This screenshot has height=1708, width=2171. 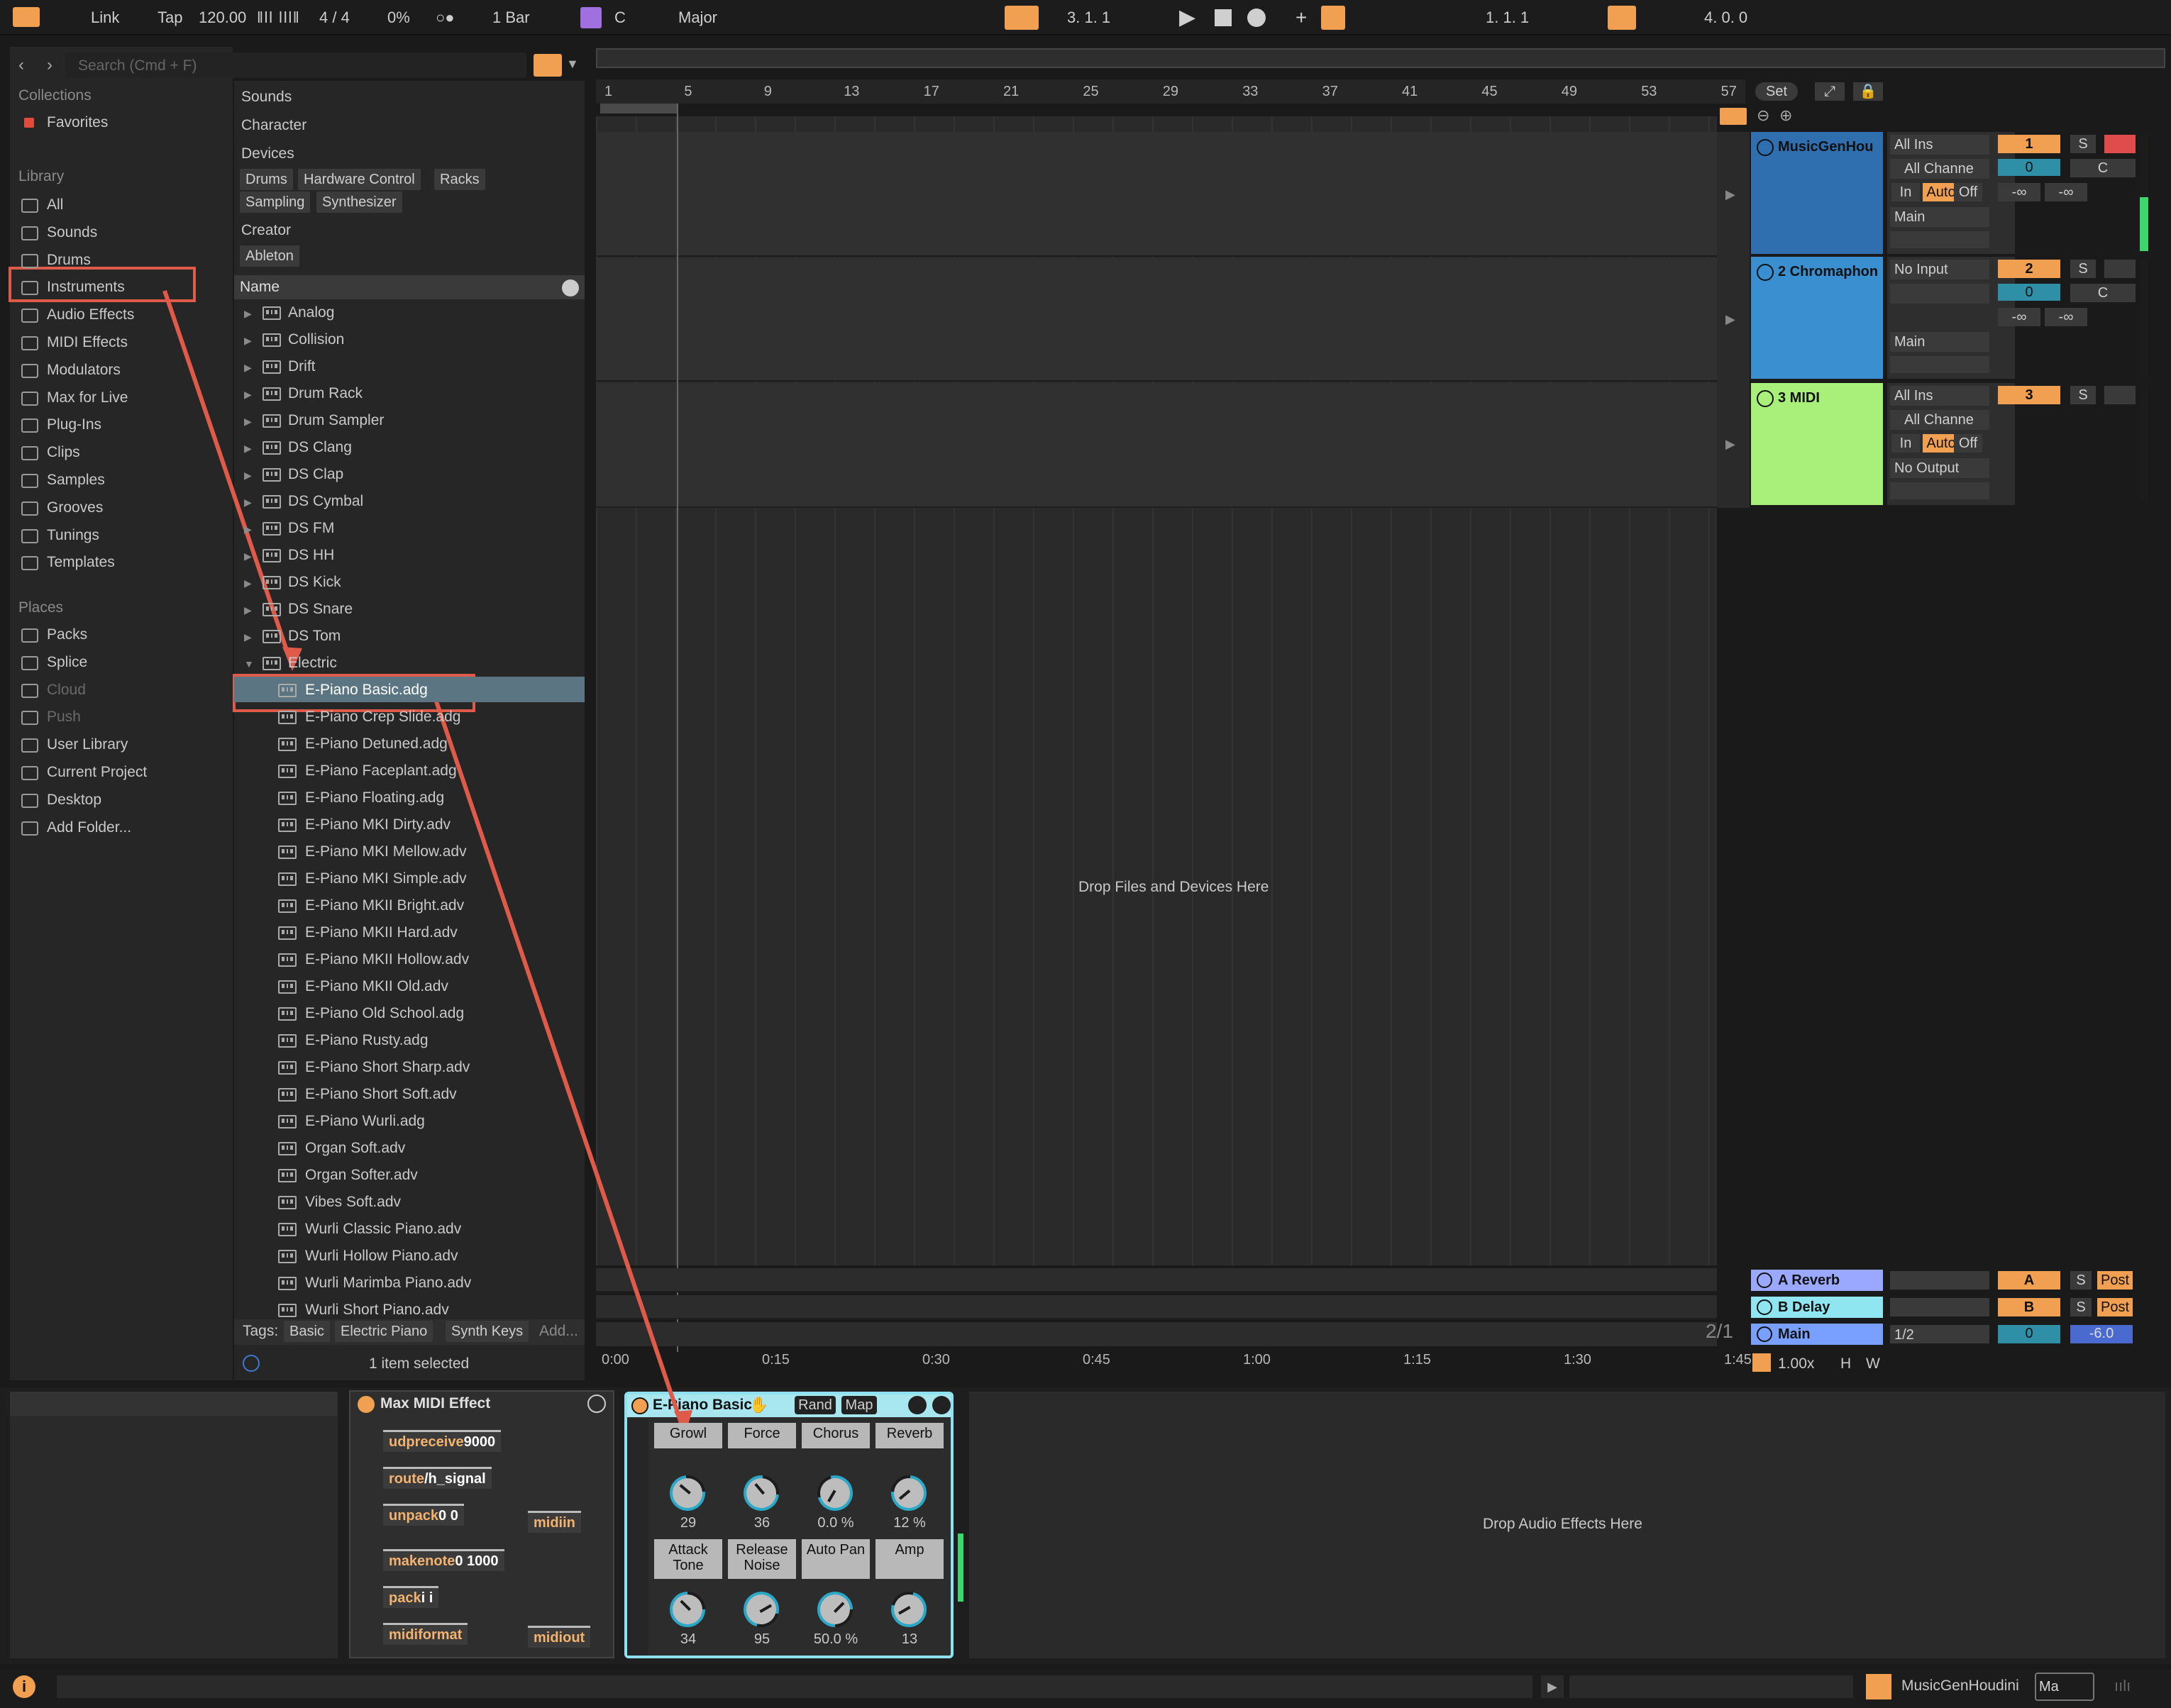 I want to click on return-name: A Reverb, so click(x=1809, y=1280).